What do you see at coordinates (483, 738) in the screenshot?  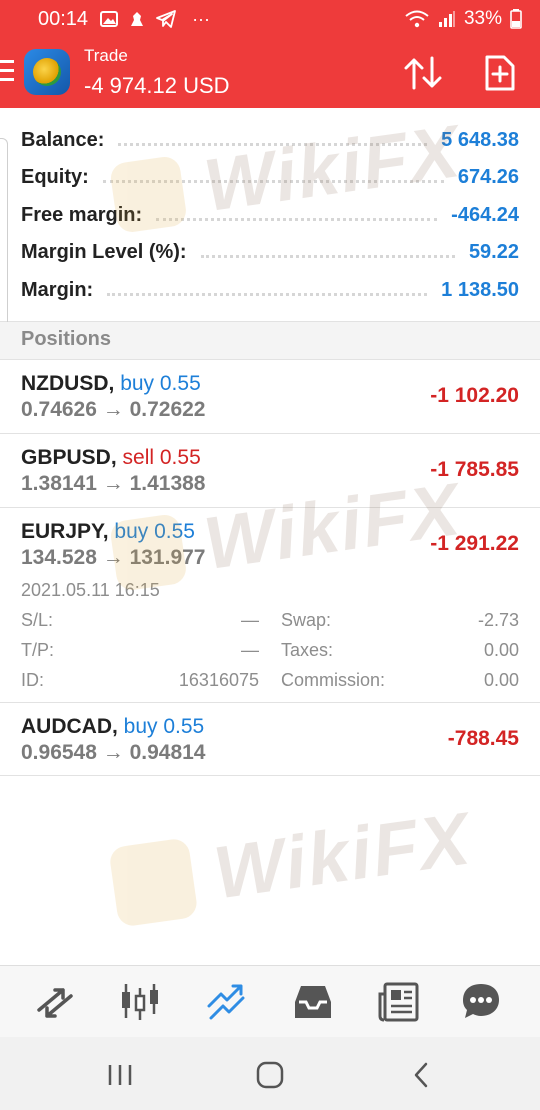 I see `position-profit: -788.45` at bounding box center [483, 738].